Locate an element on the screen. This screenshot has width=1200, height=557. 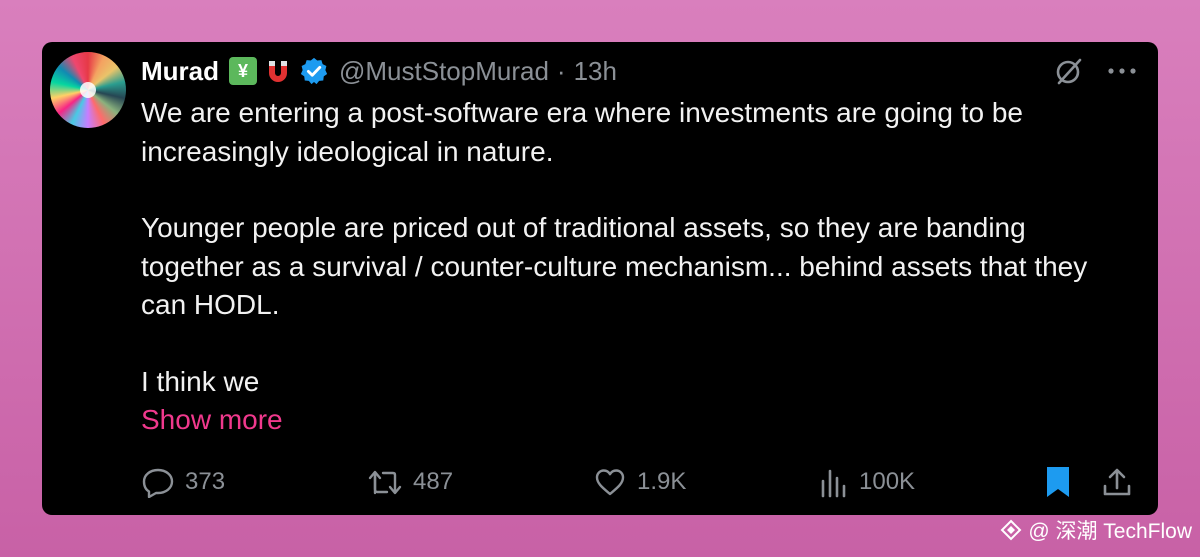
like-icon is located at coordinates (610, 482).